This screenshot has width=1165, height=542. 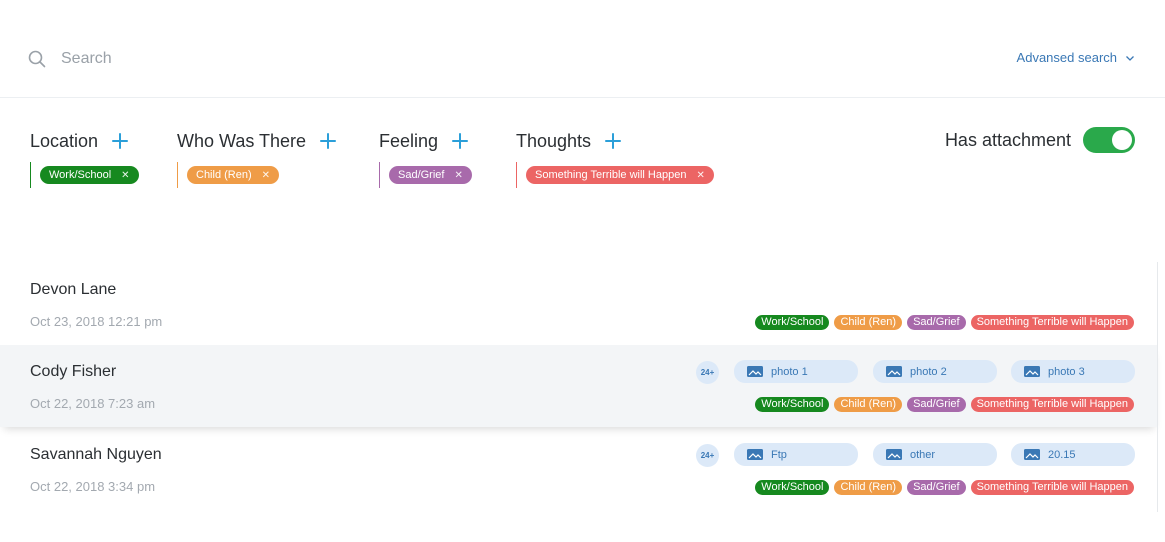 What do you see at coordinates (923, 454) in the screenshot?
I see `attachment-label: other` at bounding box center [923, 454].